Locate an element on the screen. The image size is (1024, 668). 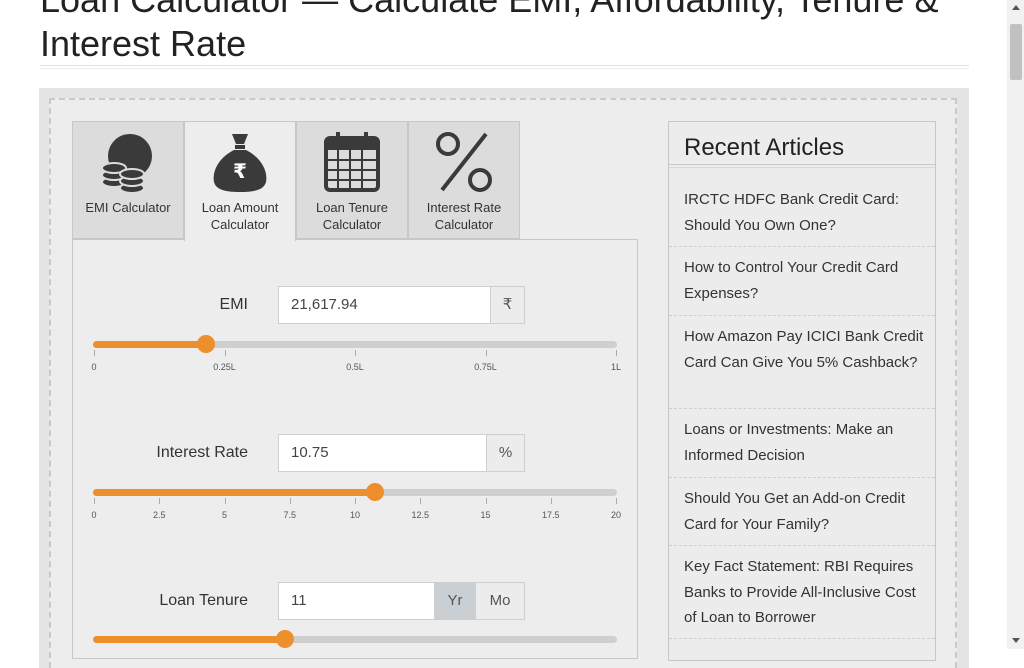
scroll-down-arrow-icon is located at coordinates (1016, 640).